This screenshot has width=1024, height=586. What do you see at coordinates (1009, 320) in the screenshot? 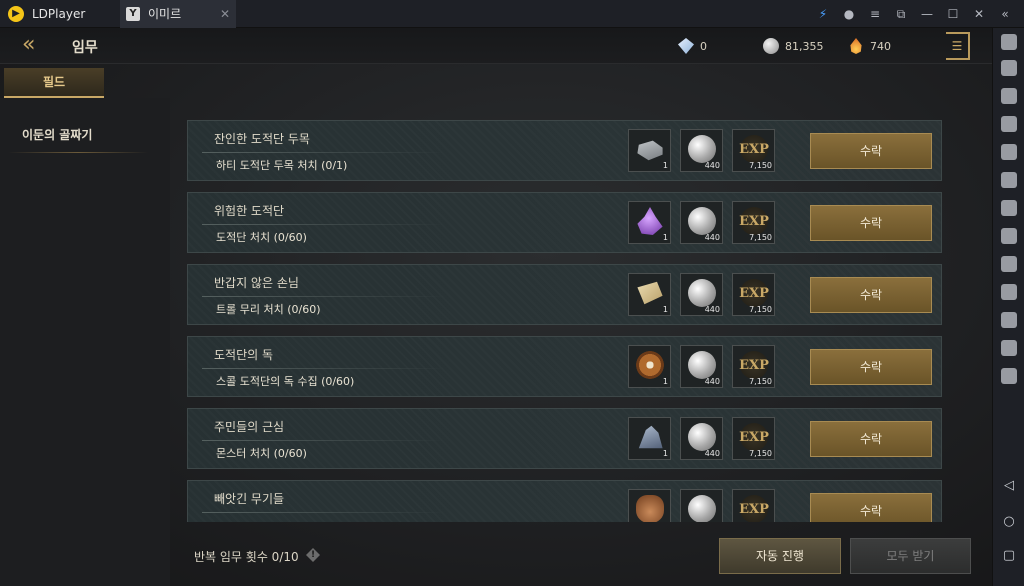
I see `sync-icon` at bounding box center [1009, 320].